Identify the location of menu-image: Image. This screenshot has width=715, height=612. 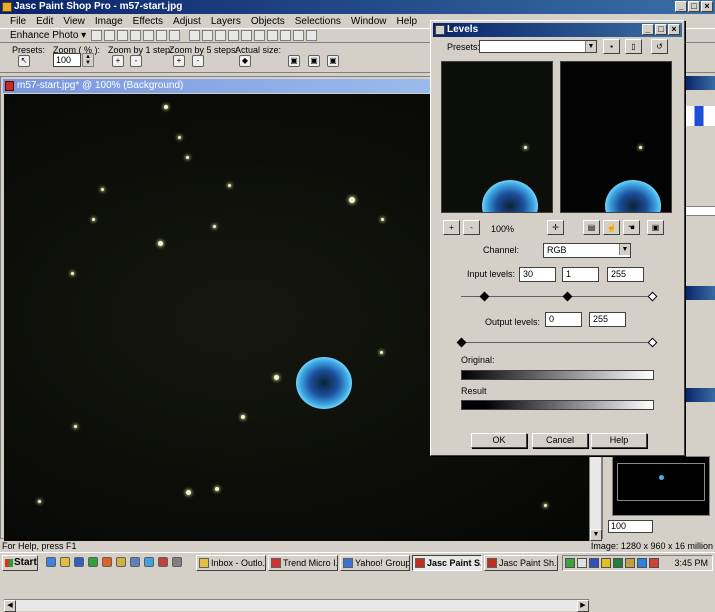
(109, 21).